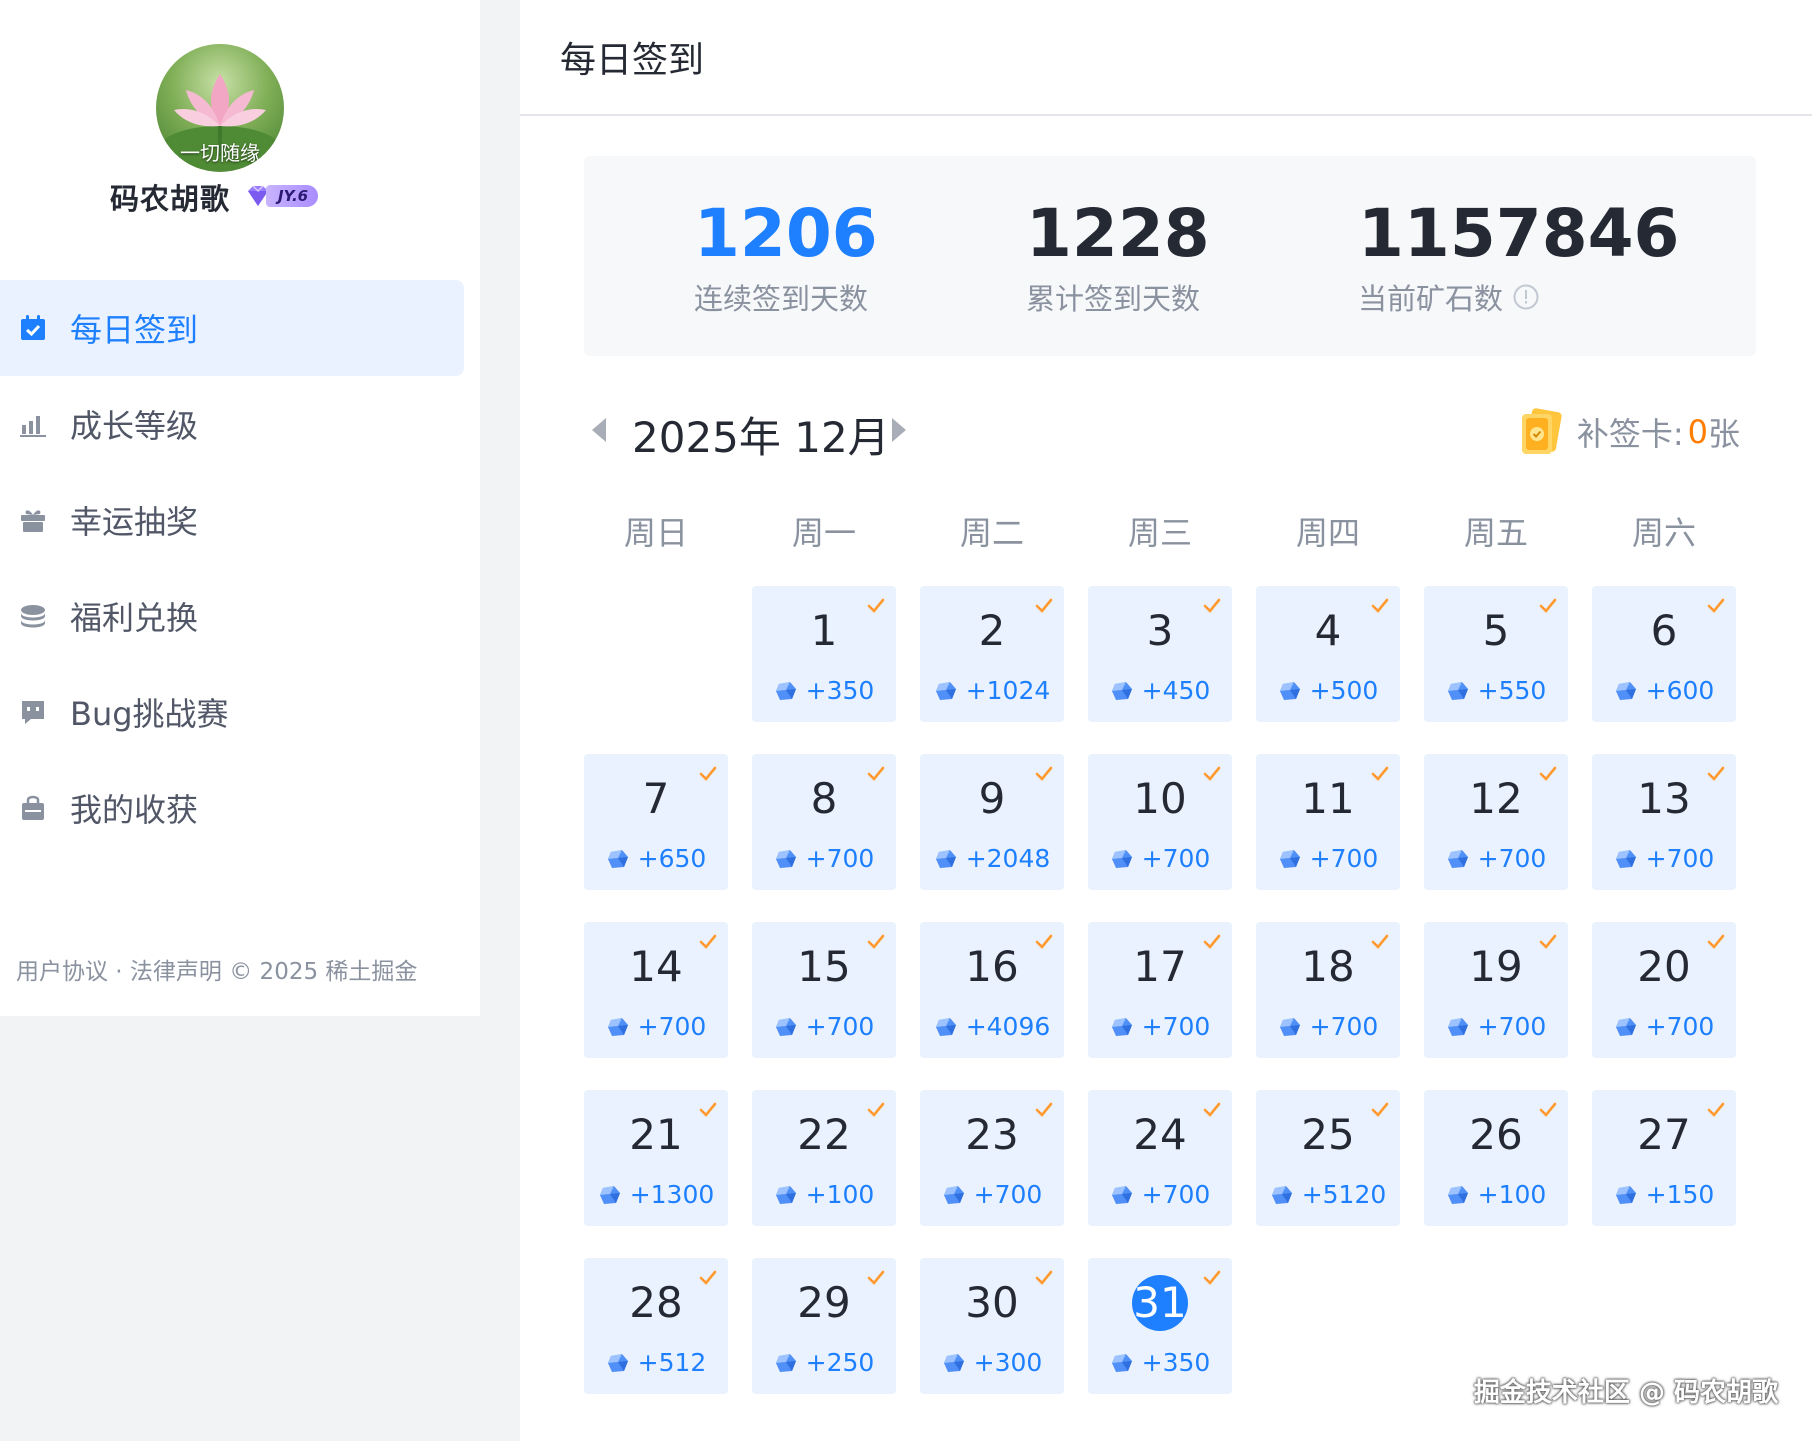 The width and height of the screenshot is (1812, 1441). I want to click on calendar-day-cell: 12 +700, so click(1496, 822).